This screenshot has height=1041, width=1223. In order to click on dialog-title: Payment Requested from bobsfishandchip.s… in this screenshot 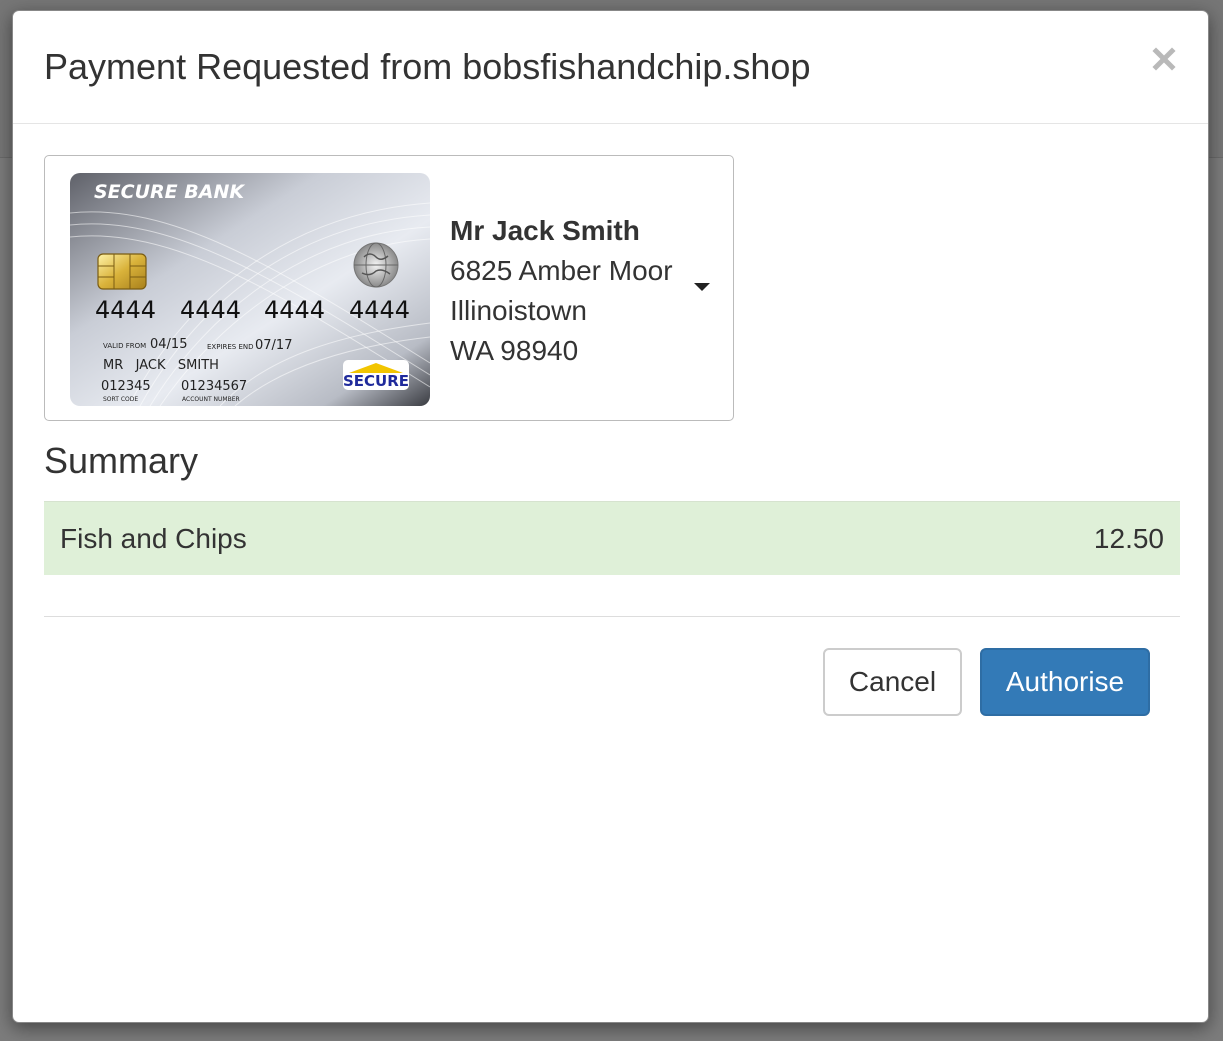, I will do `click(427, 66)`.